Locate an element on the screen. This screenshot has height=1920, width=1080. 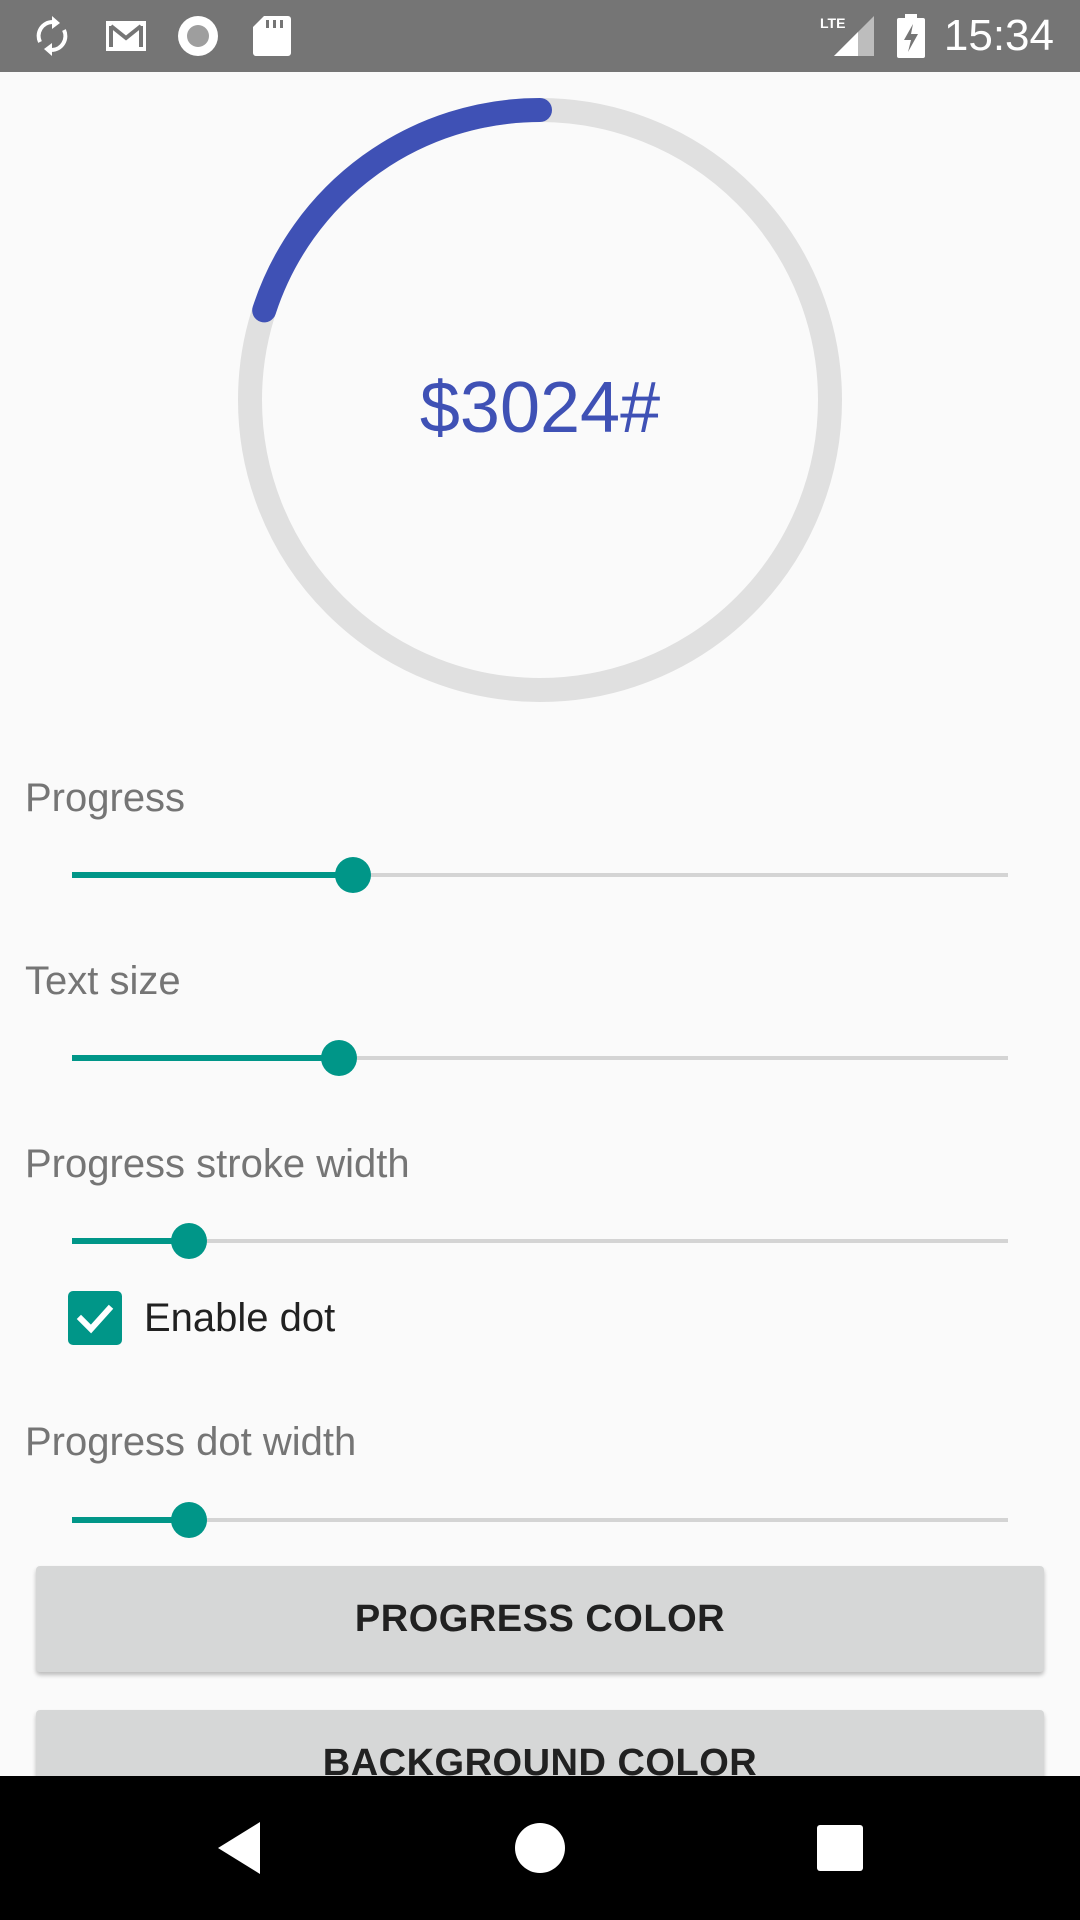
sd-card-icon is located at coordinates (272, 36).